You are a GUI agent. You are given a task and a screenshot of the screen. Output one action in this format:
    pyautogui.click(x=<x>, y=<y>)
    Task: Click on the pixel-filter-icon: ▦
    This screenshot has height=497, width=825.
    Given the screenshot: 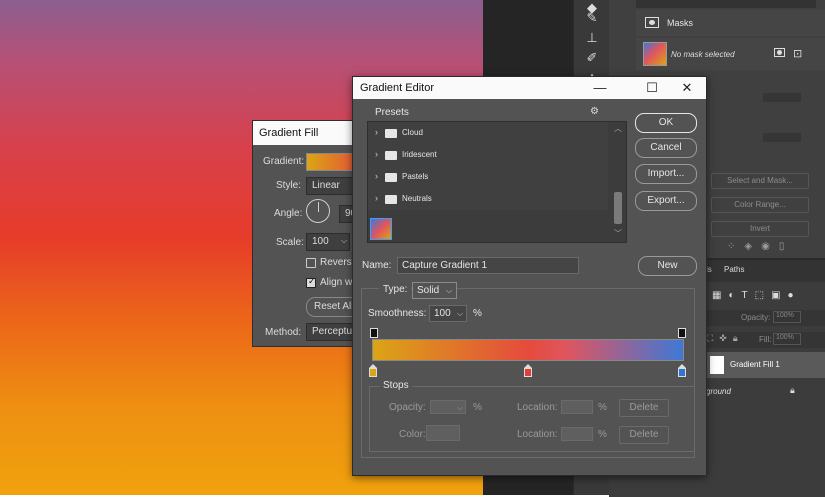 What is the action you would take?
    pyautogui.click(x=720, y=295)
    